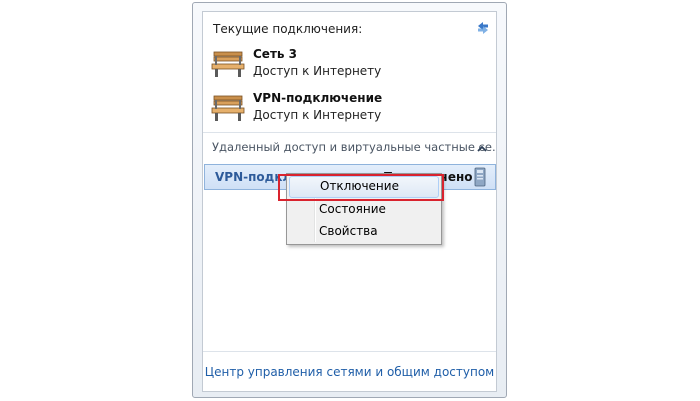  I want to click on vpn-connection-icon, so click(480, 177).